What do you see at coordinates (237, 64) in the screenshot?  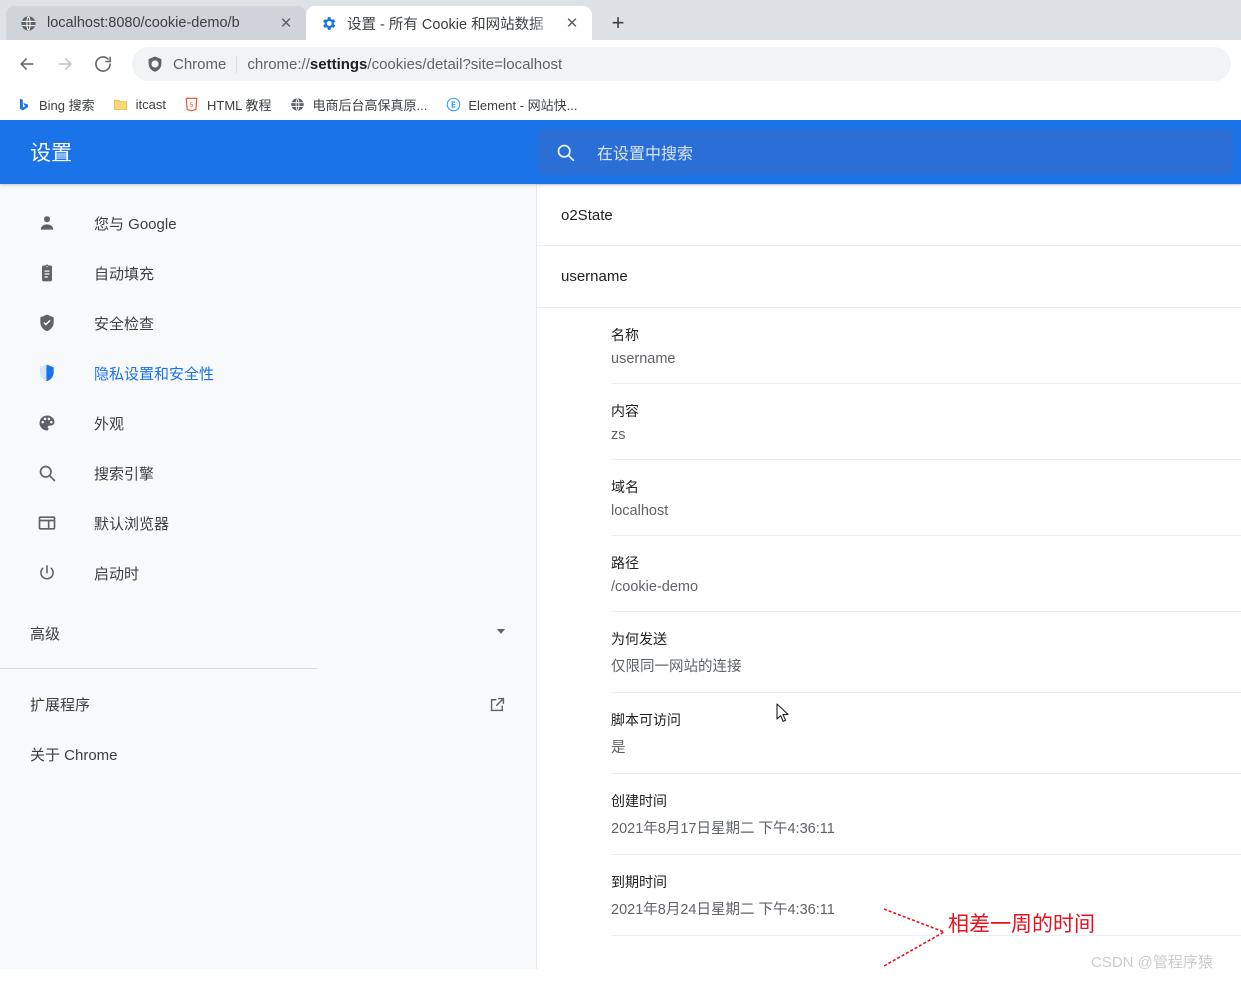 I see `omnibox-divider` at bounding box center [237, 64].